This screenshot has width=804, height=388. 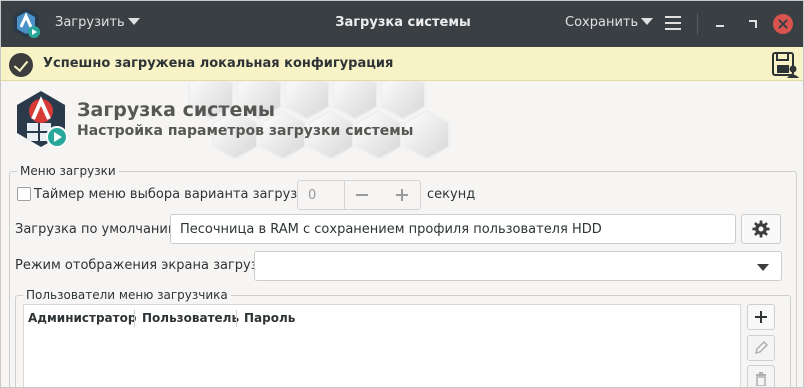 What do you see at coordinates (21, 65) in the screenshot?
I see `check-circle-icon` at bounding box center [21, 65].